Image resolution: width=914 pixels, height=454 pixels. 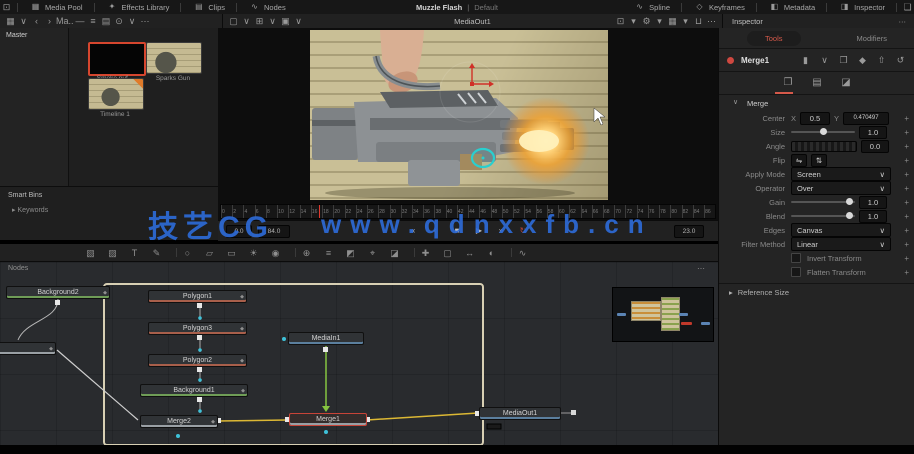 What do you see at coordinates (28, 348) in the screenshot?
I see `node-unnamed: ◆` at bounding box center [28, 348].